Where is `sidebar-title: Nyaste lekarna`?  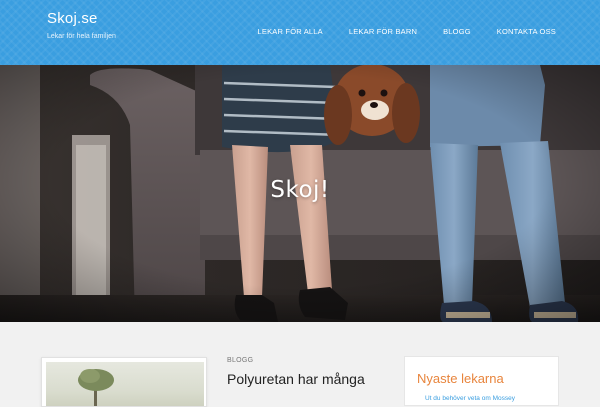 sidebar-title: Nyaste lekarna is located at coordinates (460, 378).